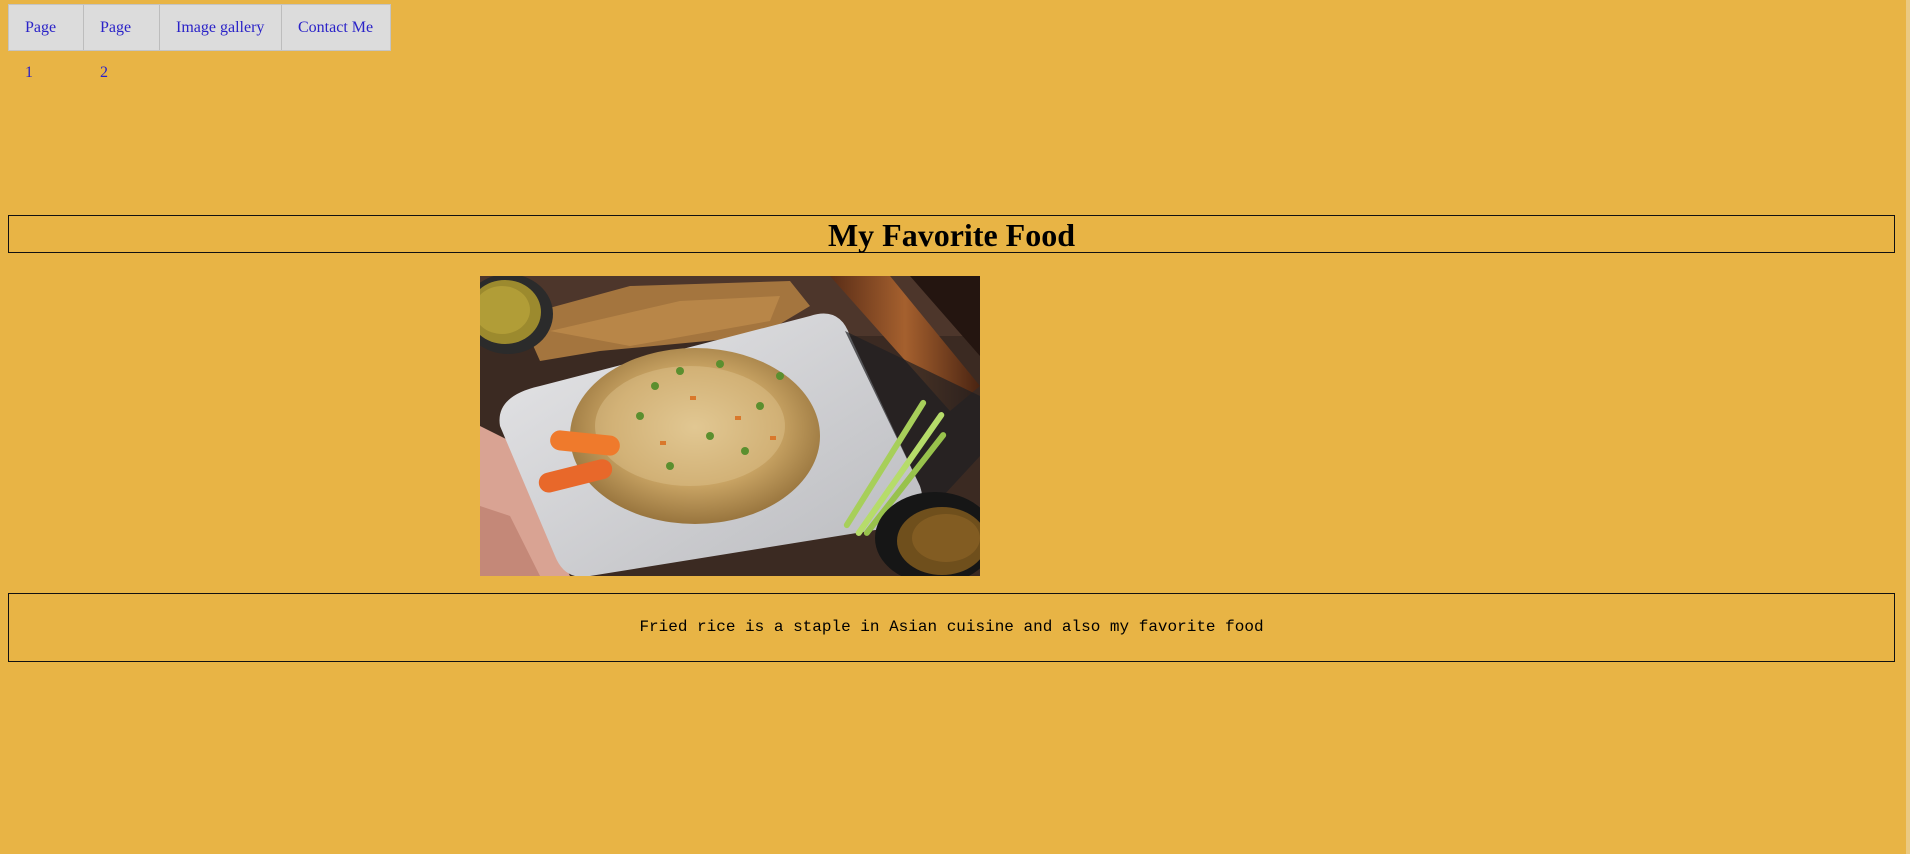  What do you see at coordinates (122, 43) in the screenshot?
I see `nav-link-page-2: Page 2` at bounding box center [122, 43].